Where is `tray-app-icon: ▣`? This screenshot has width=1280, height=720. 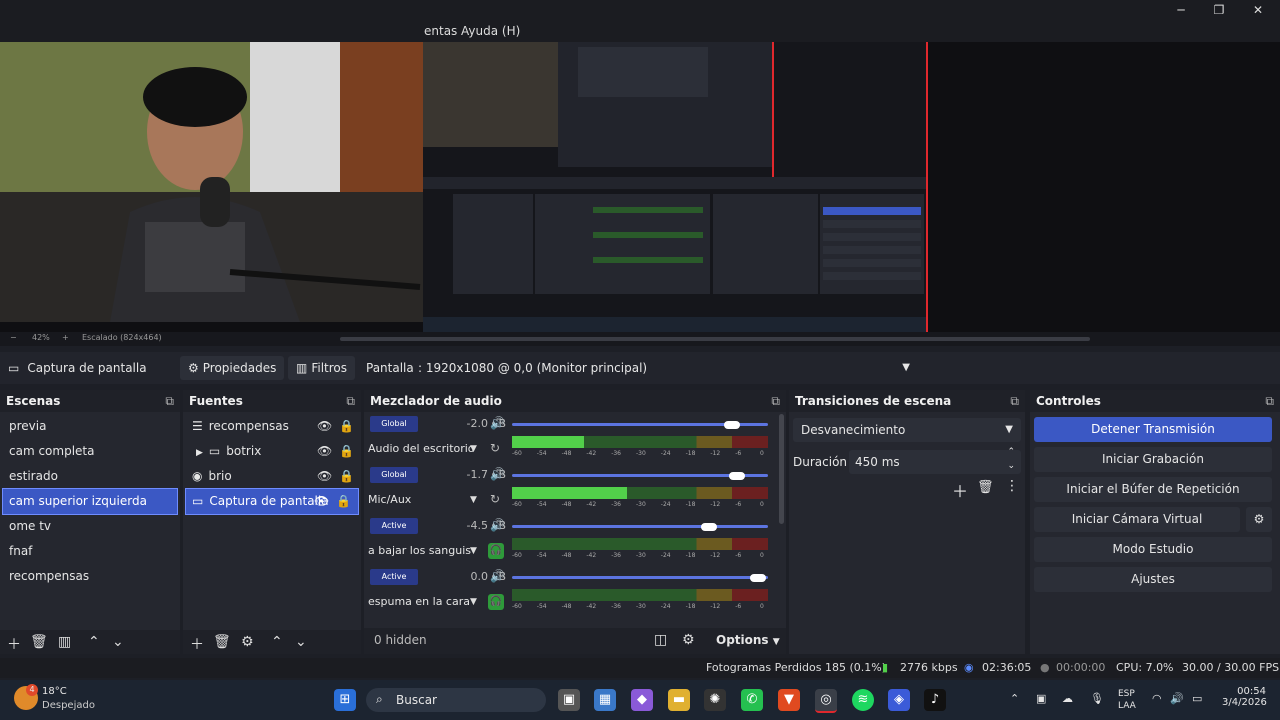
tray-app-icon: ▣ is located at coordinates (1041, 698).